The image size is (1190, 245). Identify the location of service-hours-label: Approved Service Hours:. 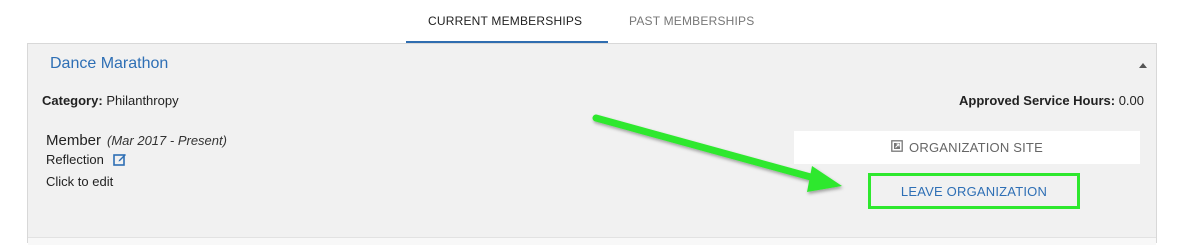
(1037, 100).